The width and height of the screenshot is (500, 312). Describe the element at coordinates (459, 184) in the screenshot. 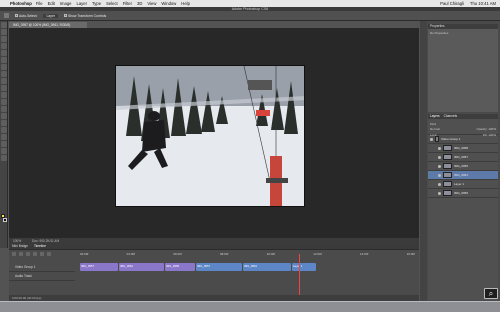

I see `layer-name: Layer 1` at that location.